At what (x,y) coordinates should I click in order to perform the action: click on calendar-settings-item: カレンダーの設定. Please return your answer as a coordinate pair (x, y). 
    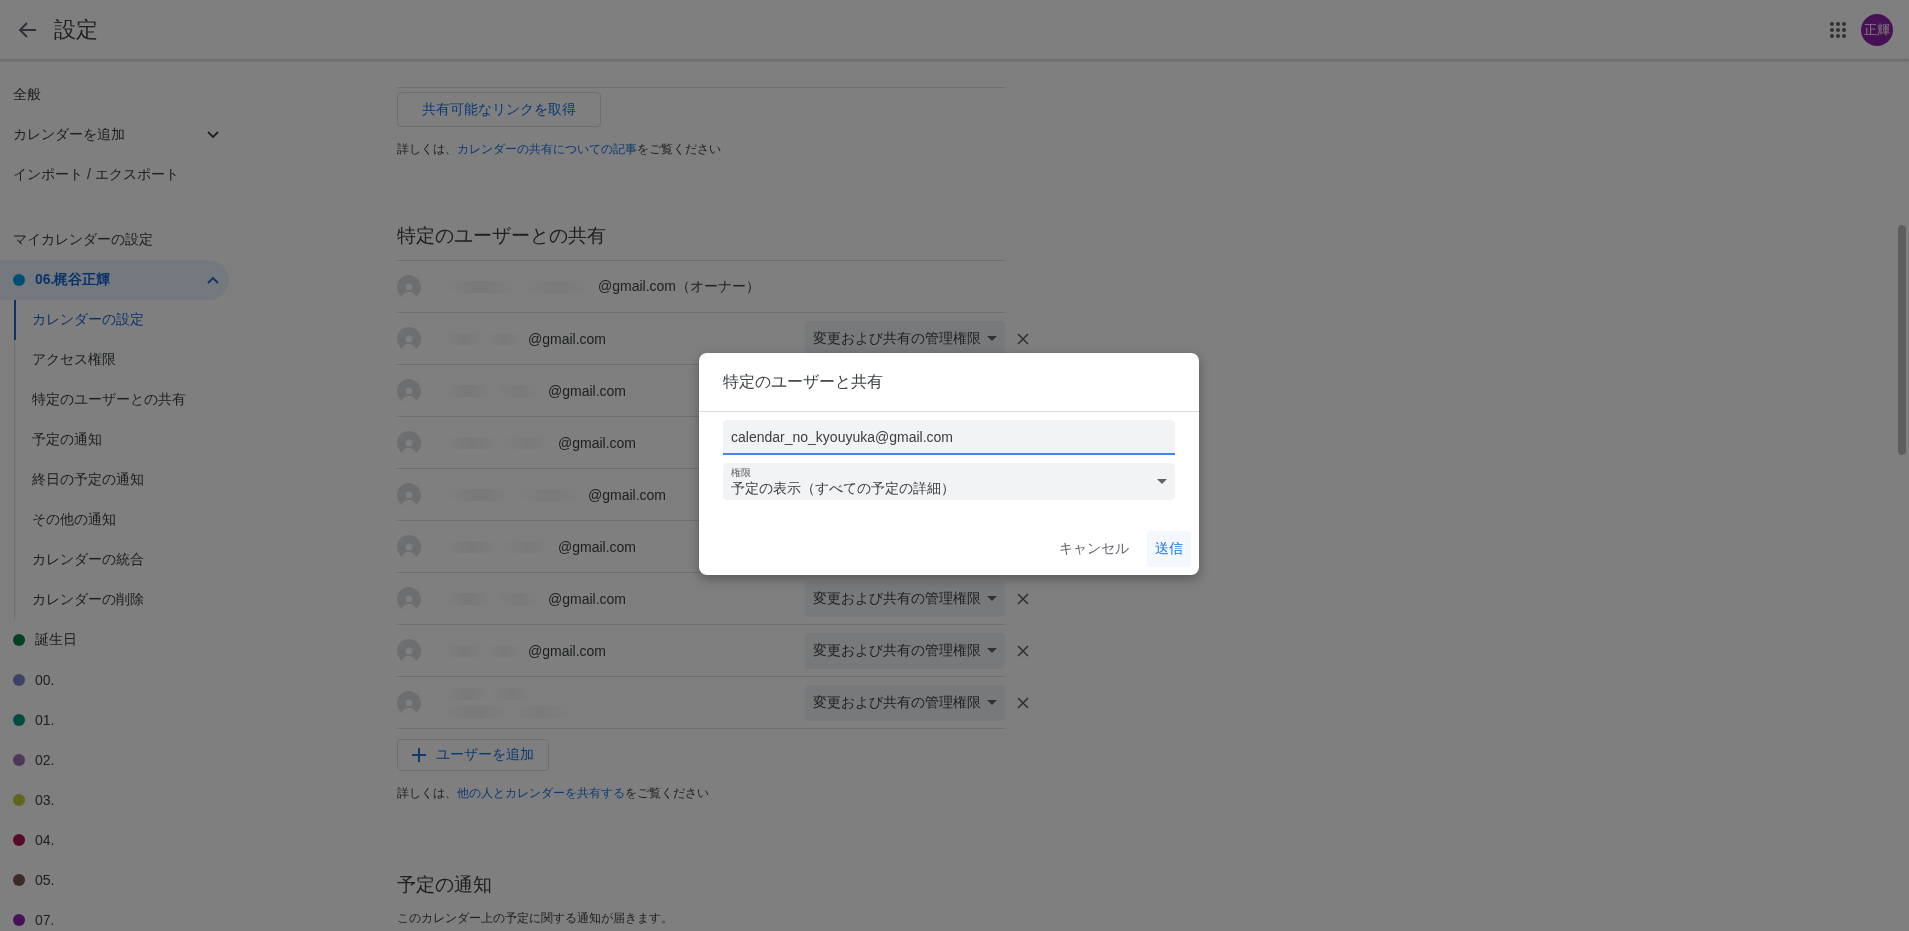
    Looking at the image, I should click on (127, 320).